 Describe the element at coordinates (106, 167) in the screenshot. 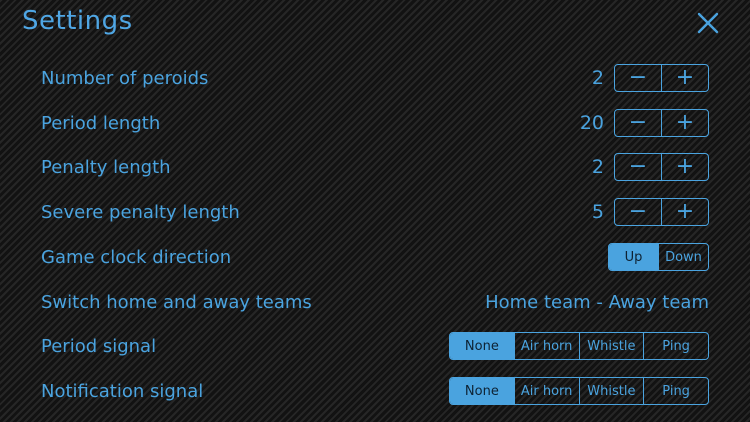

I see `setting-label: Penalty length` at that location.